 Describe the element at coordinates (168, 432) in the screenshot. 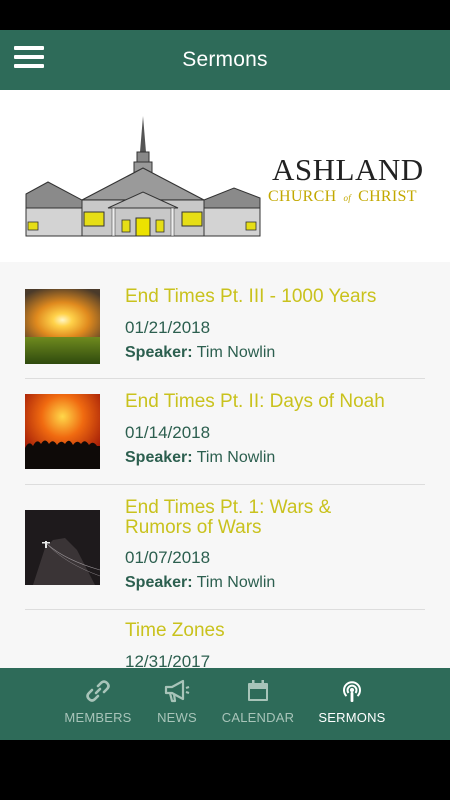

I see `sermon-date: 01/14/2018` at that location.